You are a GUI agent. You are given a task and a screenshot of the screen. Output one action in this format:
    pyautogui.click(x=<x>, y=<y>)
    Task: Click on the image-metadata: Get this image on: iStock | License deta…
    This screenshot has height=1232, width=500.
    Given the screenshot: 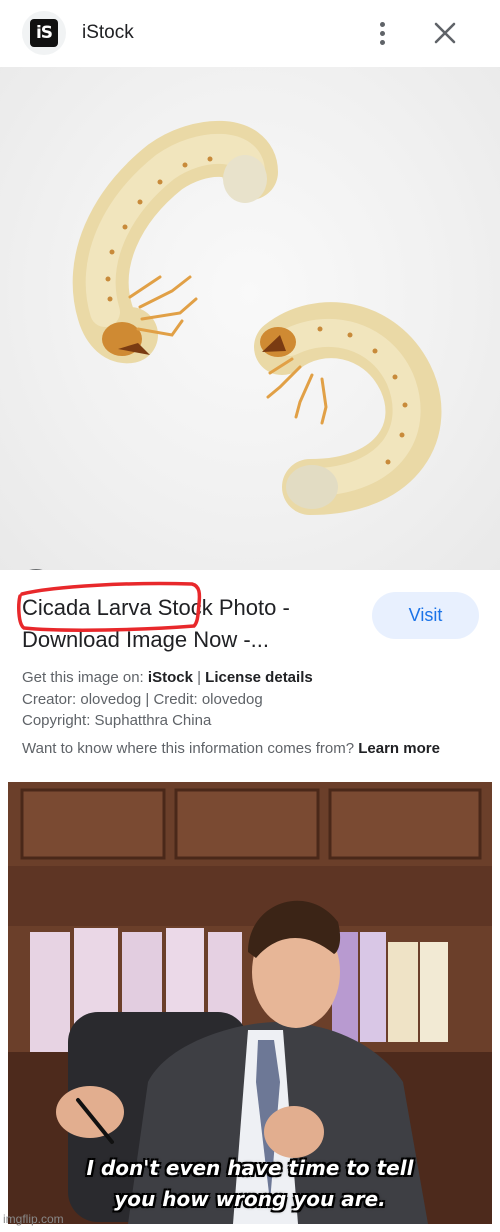 What is the action you would take?
    pyautogui.click(x=231, y=713)
    